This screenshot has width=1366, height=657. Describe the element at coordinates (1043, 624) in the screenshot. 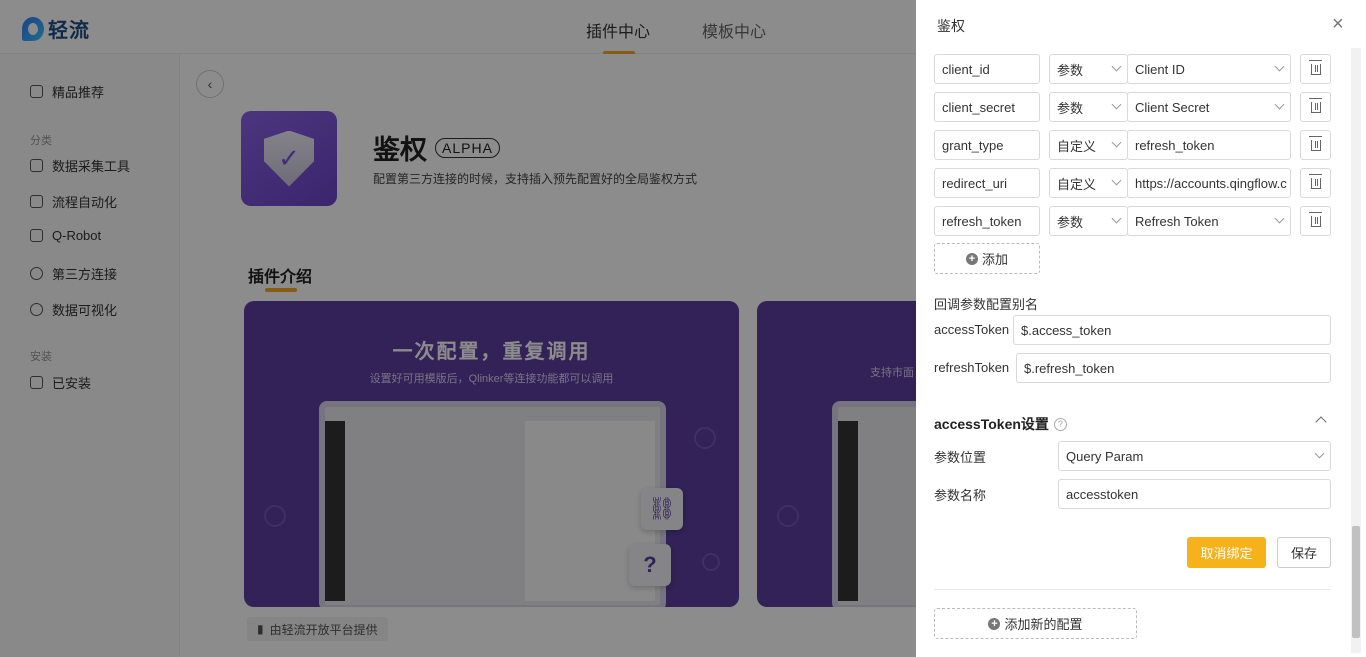

I see `add-config-label: 添加新的配置` at that location.